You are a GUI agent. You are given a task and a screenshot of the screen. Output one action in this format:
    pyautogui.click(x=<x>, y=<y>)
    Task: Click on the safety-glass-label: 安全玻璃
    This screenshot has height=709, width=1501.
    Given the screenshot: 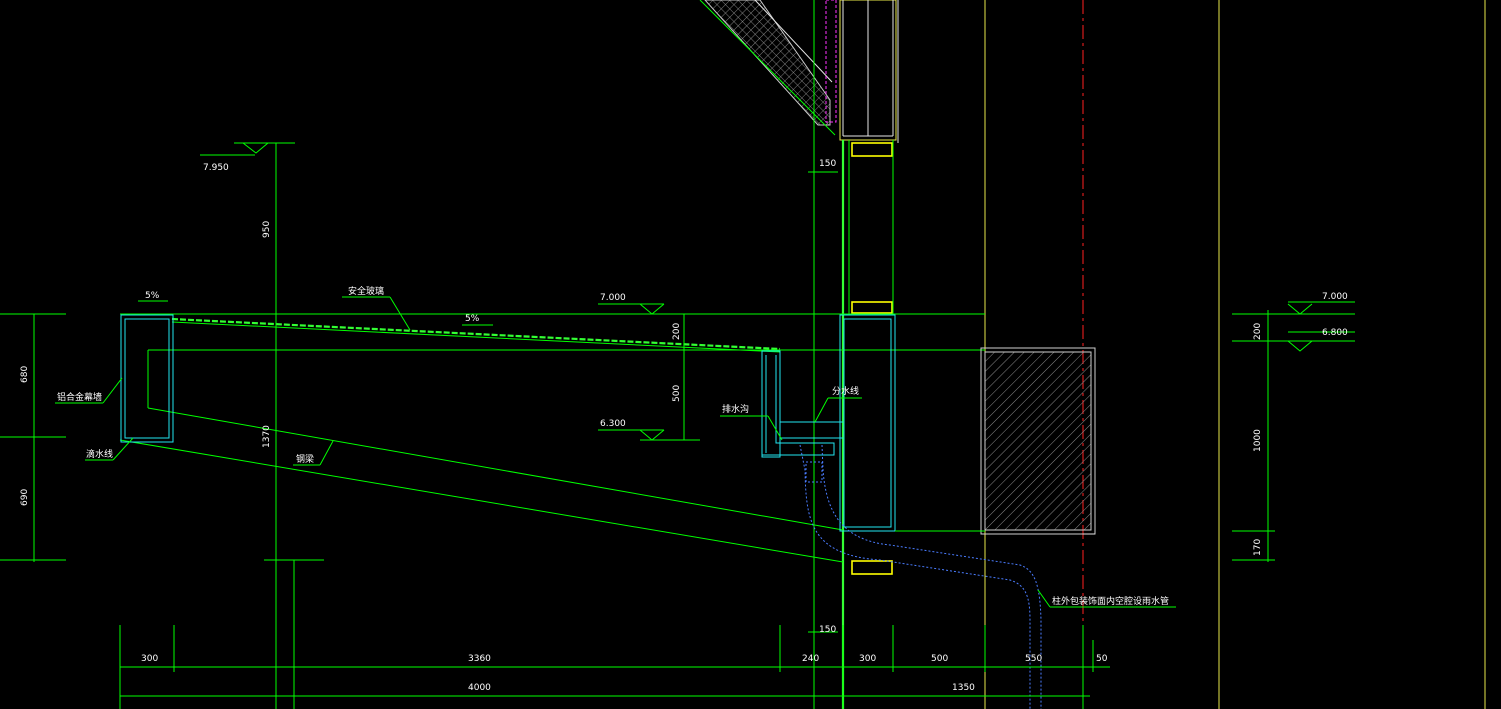 What is the action you would take?
    pyautogui.click(x=366, y=291)
    